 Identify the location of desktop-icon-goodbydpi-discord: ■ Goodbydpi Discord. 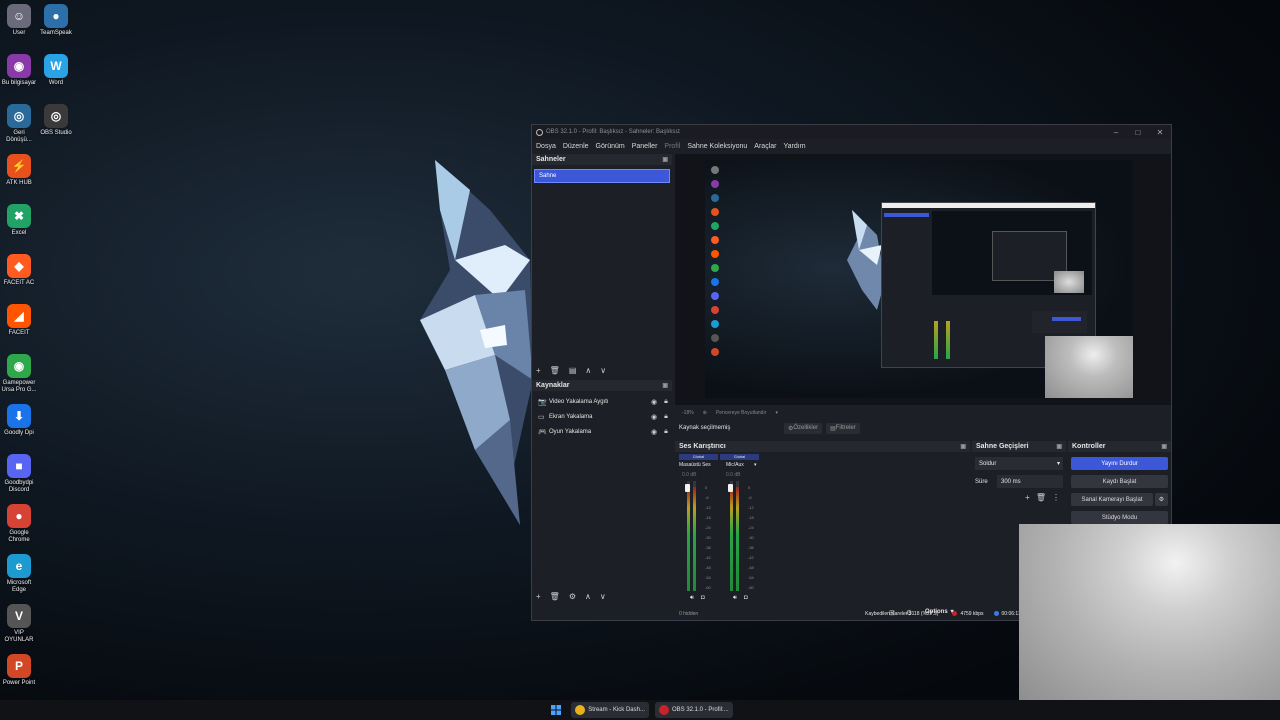
(19, 474).